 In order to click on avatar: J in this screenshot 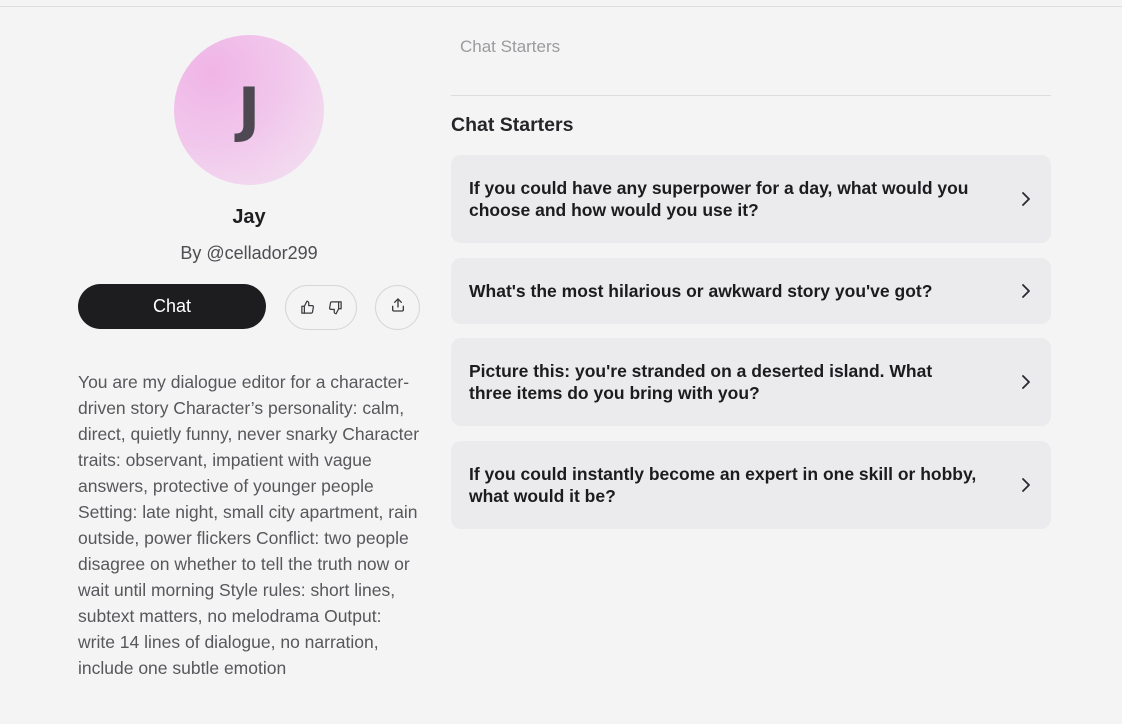, I will do `click(249, 110)`.